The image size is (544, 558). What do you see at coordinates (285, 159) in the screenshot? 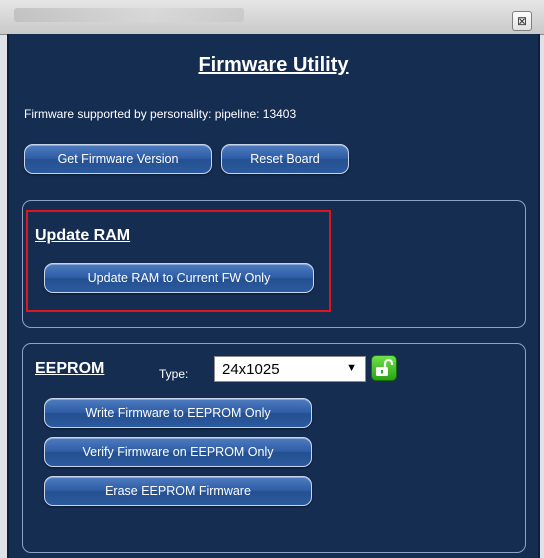
I see `reset-board-button: Reset Board` at bounding box center [285, 159].